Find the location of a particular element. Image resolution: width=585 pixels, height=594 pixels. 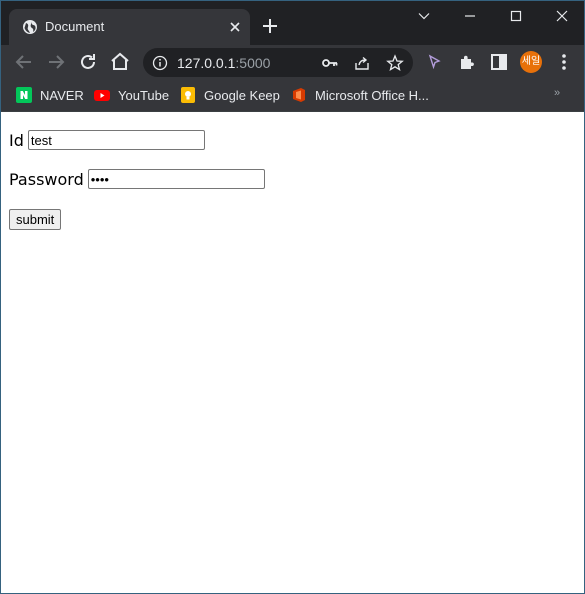

toolbar: 127.0.0.1:5000 is located at coordinates (292, 62).